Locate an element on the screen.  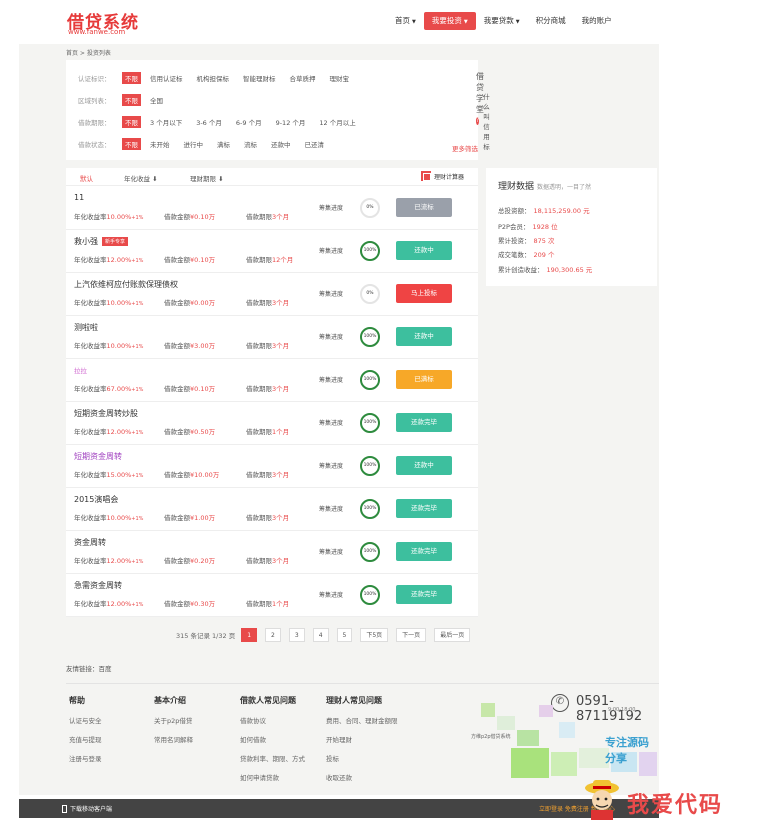
loan-term: 借款期限3个月 is located at coordinates (268, 217).